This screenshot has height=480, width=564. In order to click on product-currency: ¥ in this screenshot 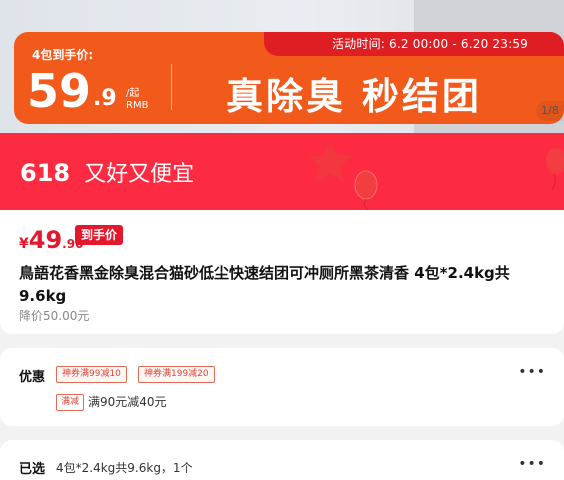, I will do `click(24, 244)`.